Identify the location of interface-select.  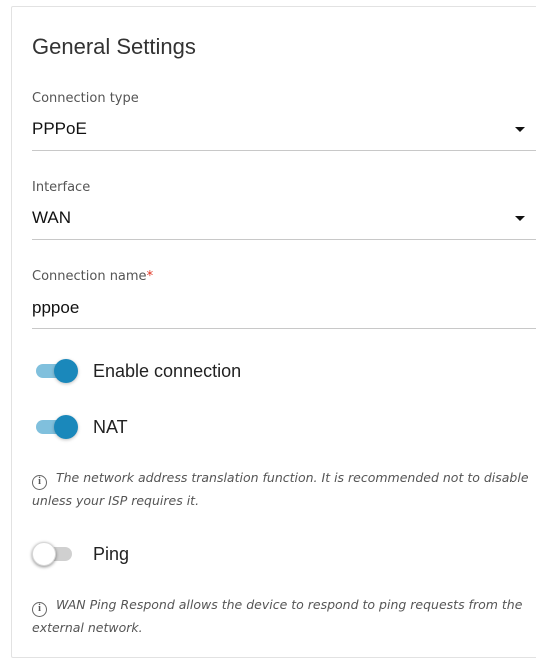
(284, 220).